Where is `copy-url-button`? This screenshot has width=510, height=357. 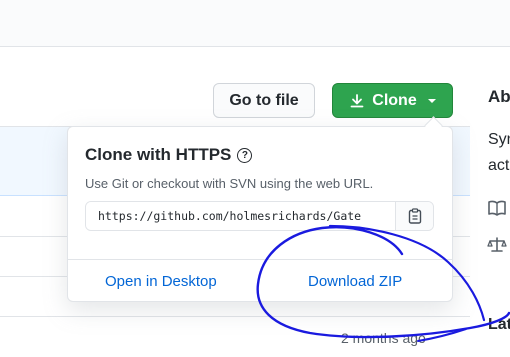
copy-url-button is located at coordinates (414, 216).